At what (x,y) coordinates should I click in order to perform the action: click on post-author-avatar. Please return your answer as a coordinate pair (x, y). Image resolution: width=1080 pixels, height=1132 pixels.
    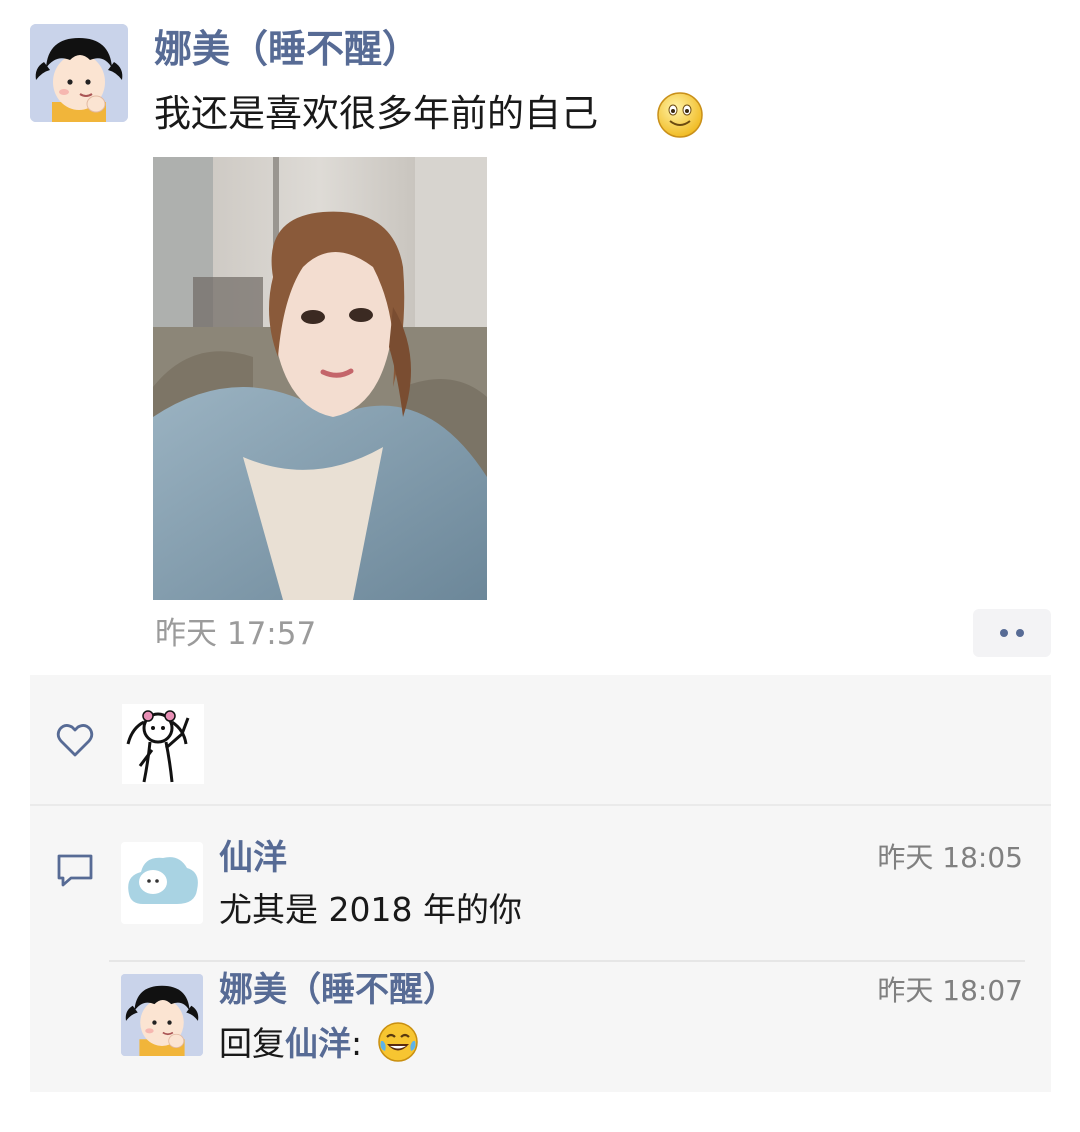
    Looking at the image, I should click on (79, 73).